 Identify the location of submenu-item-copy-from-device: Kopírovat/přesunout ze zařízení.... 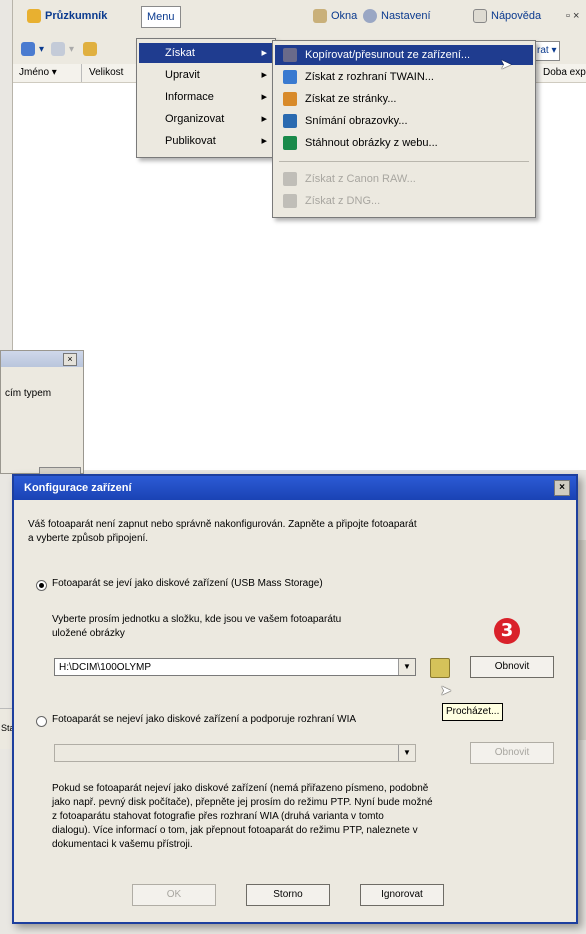
(404, 55).